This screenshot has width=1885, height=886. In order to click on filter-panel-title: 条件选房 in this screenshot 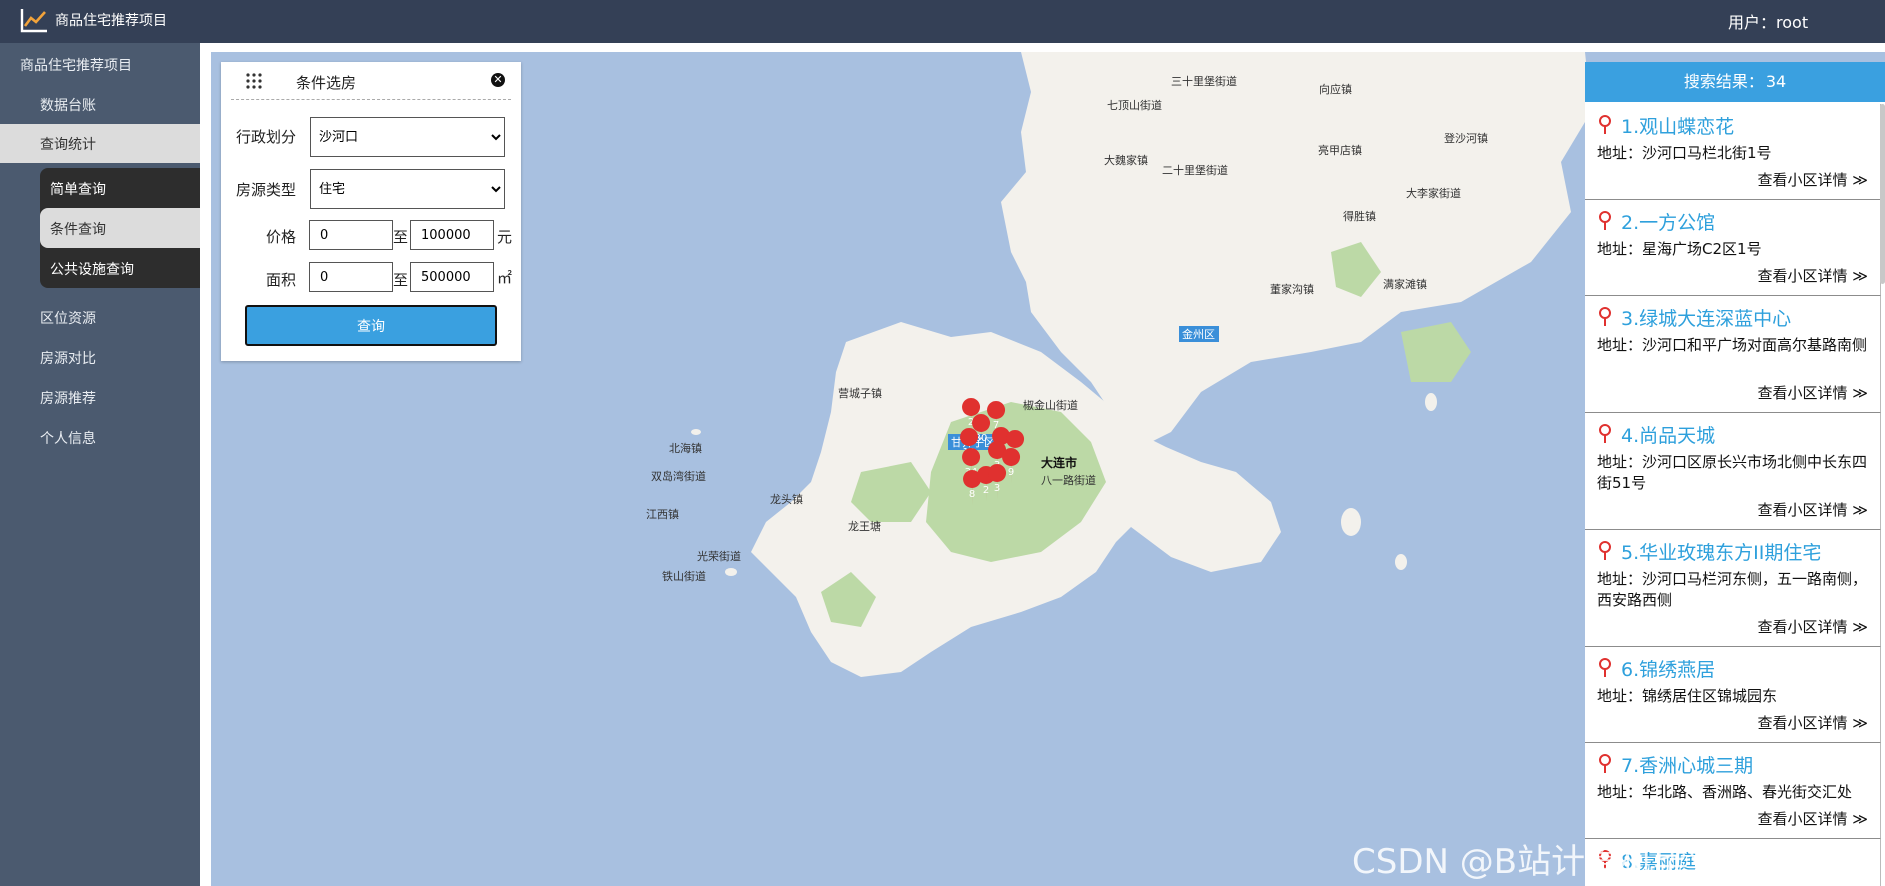, I will do `click(326, 83)`.